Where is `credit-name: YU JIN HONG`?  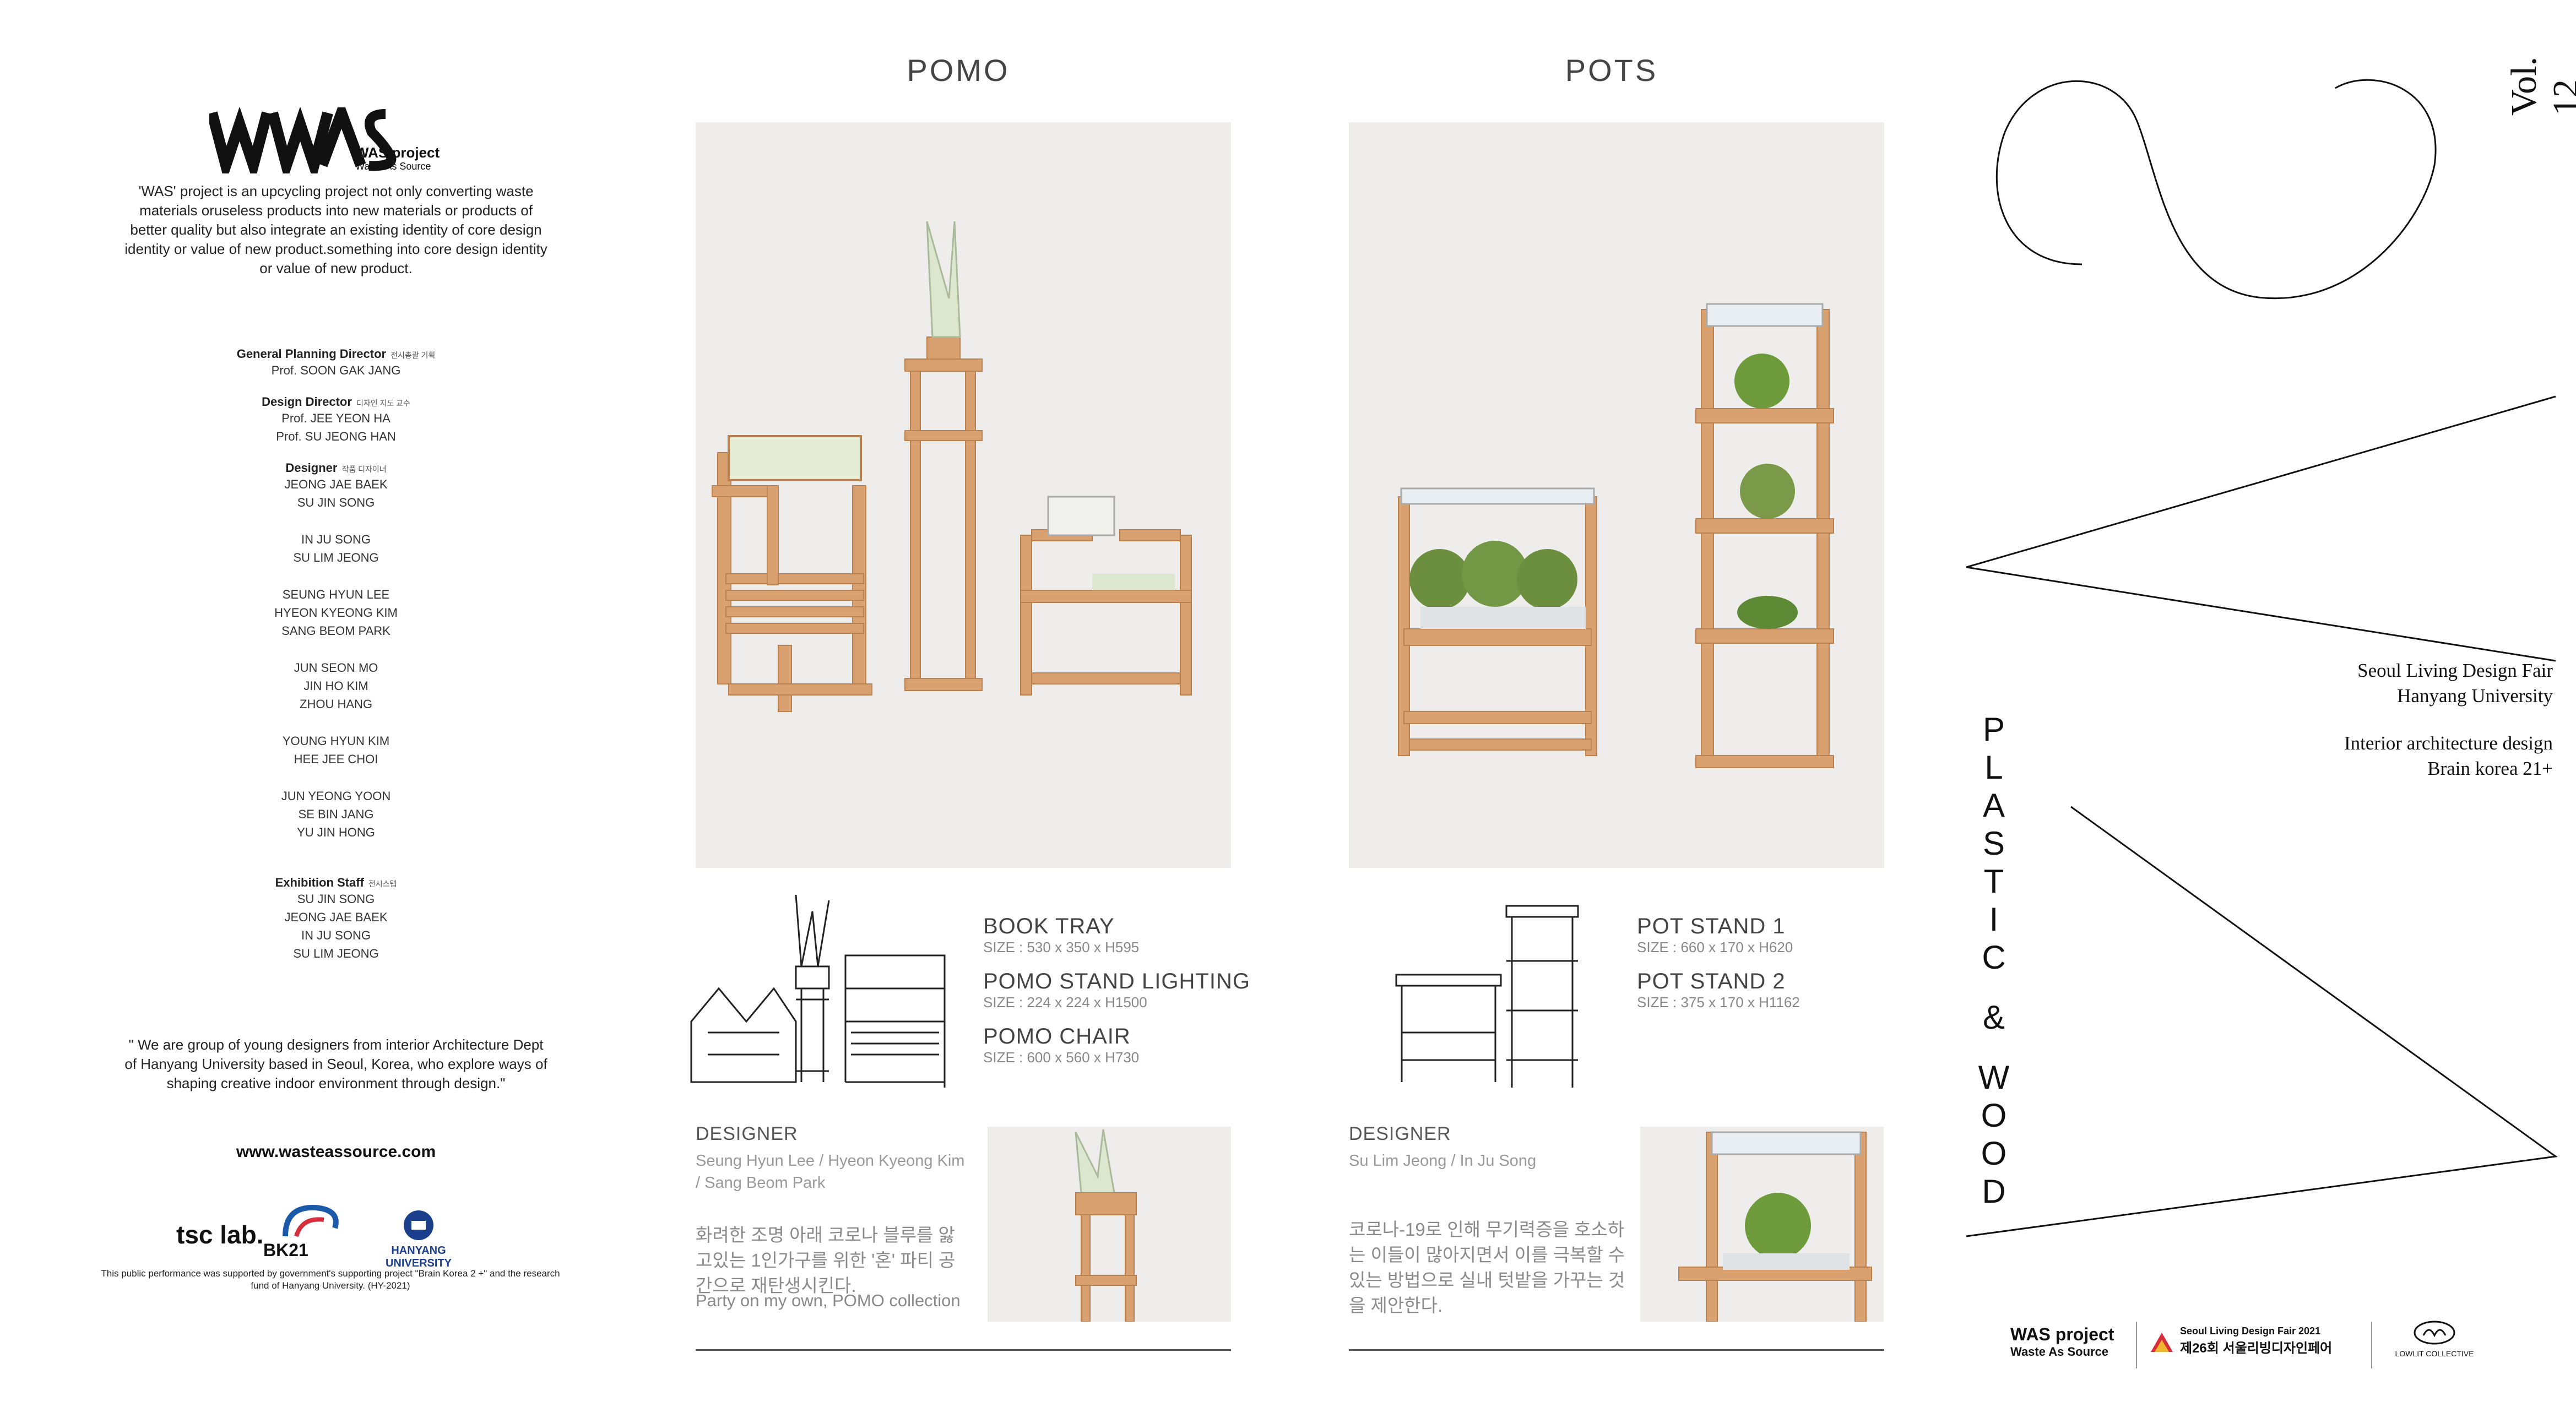
credit-name: YU JIN HONG is located at coordinates (336, 832).